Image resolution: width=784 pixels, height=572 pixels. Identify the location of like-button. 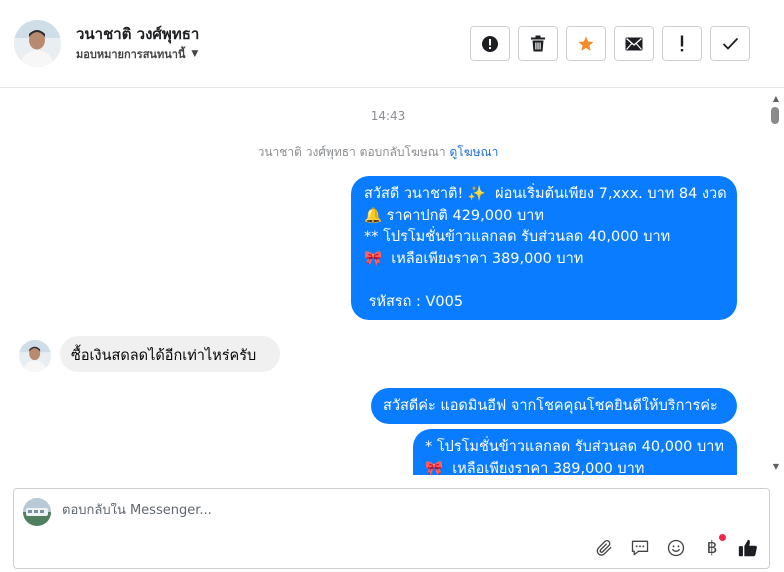
(748, 548).